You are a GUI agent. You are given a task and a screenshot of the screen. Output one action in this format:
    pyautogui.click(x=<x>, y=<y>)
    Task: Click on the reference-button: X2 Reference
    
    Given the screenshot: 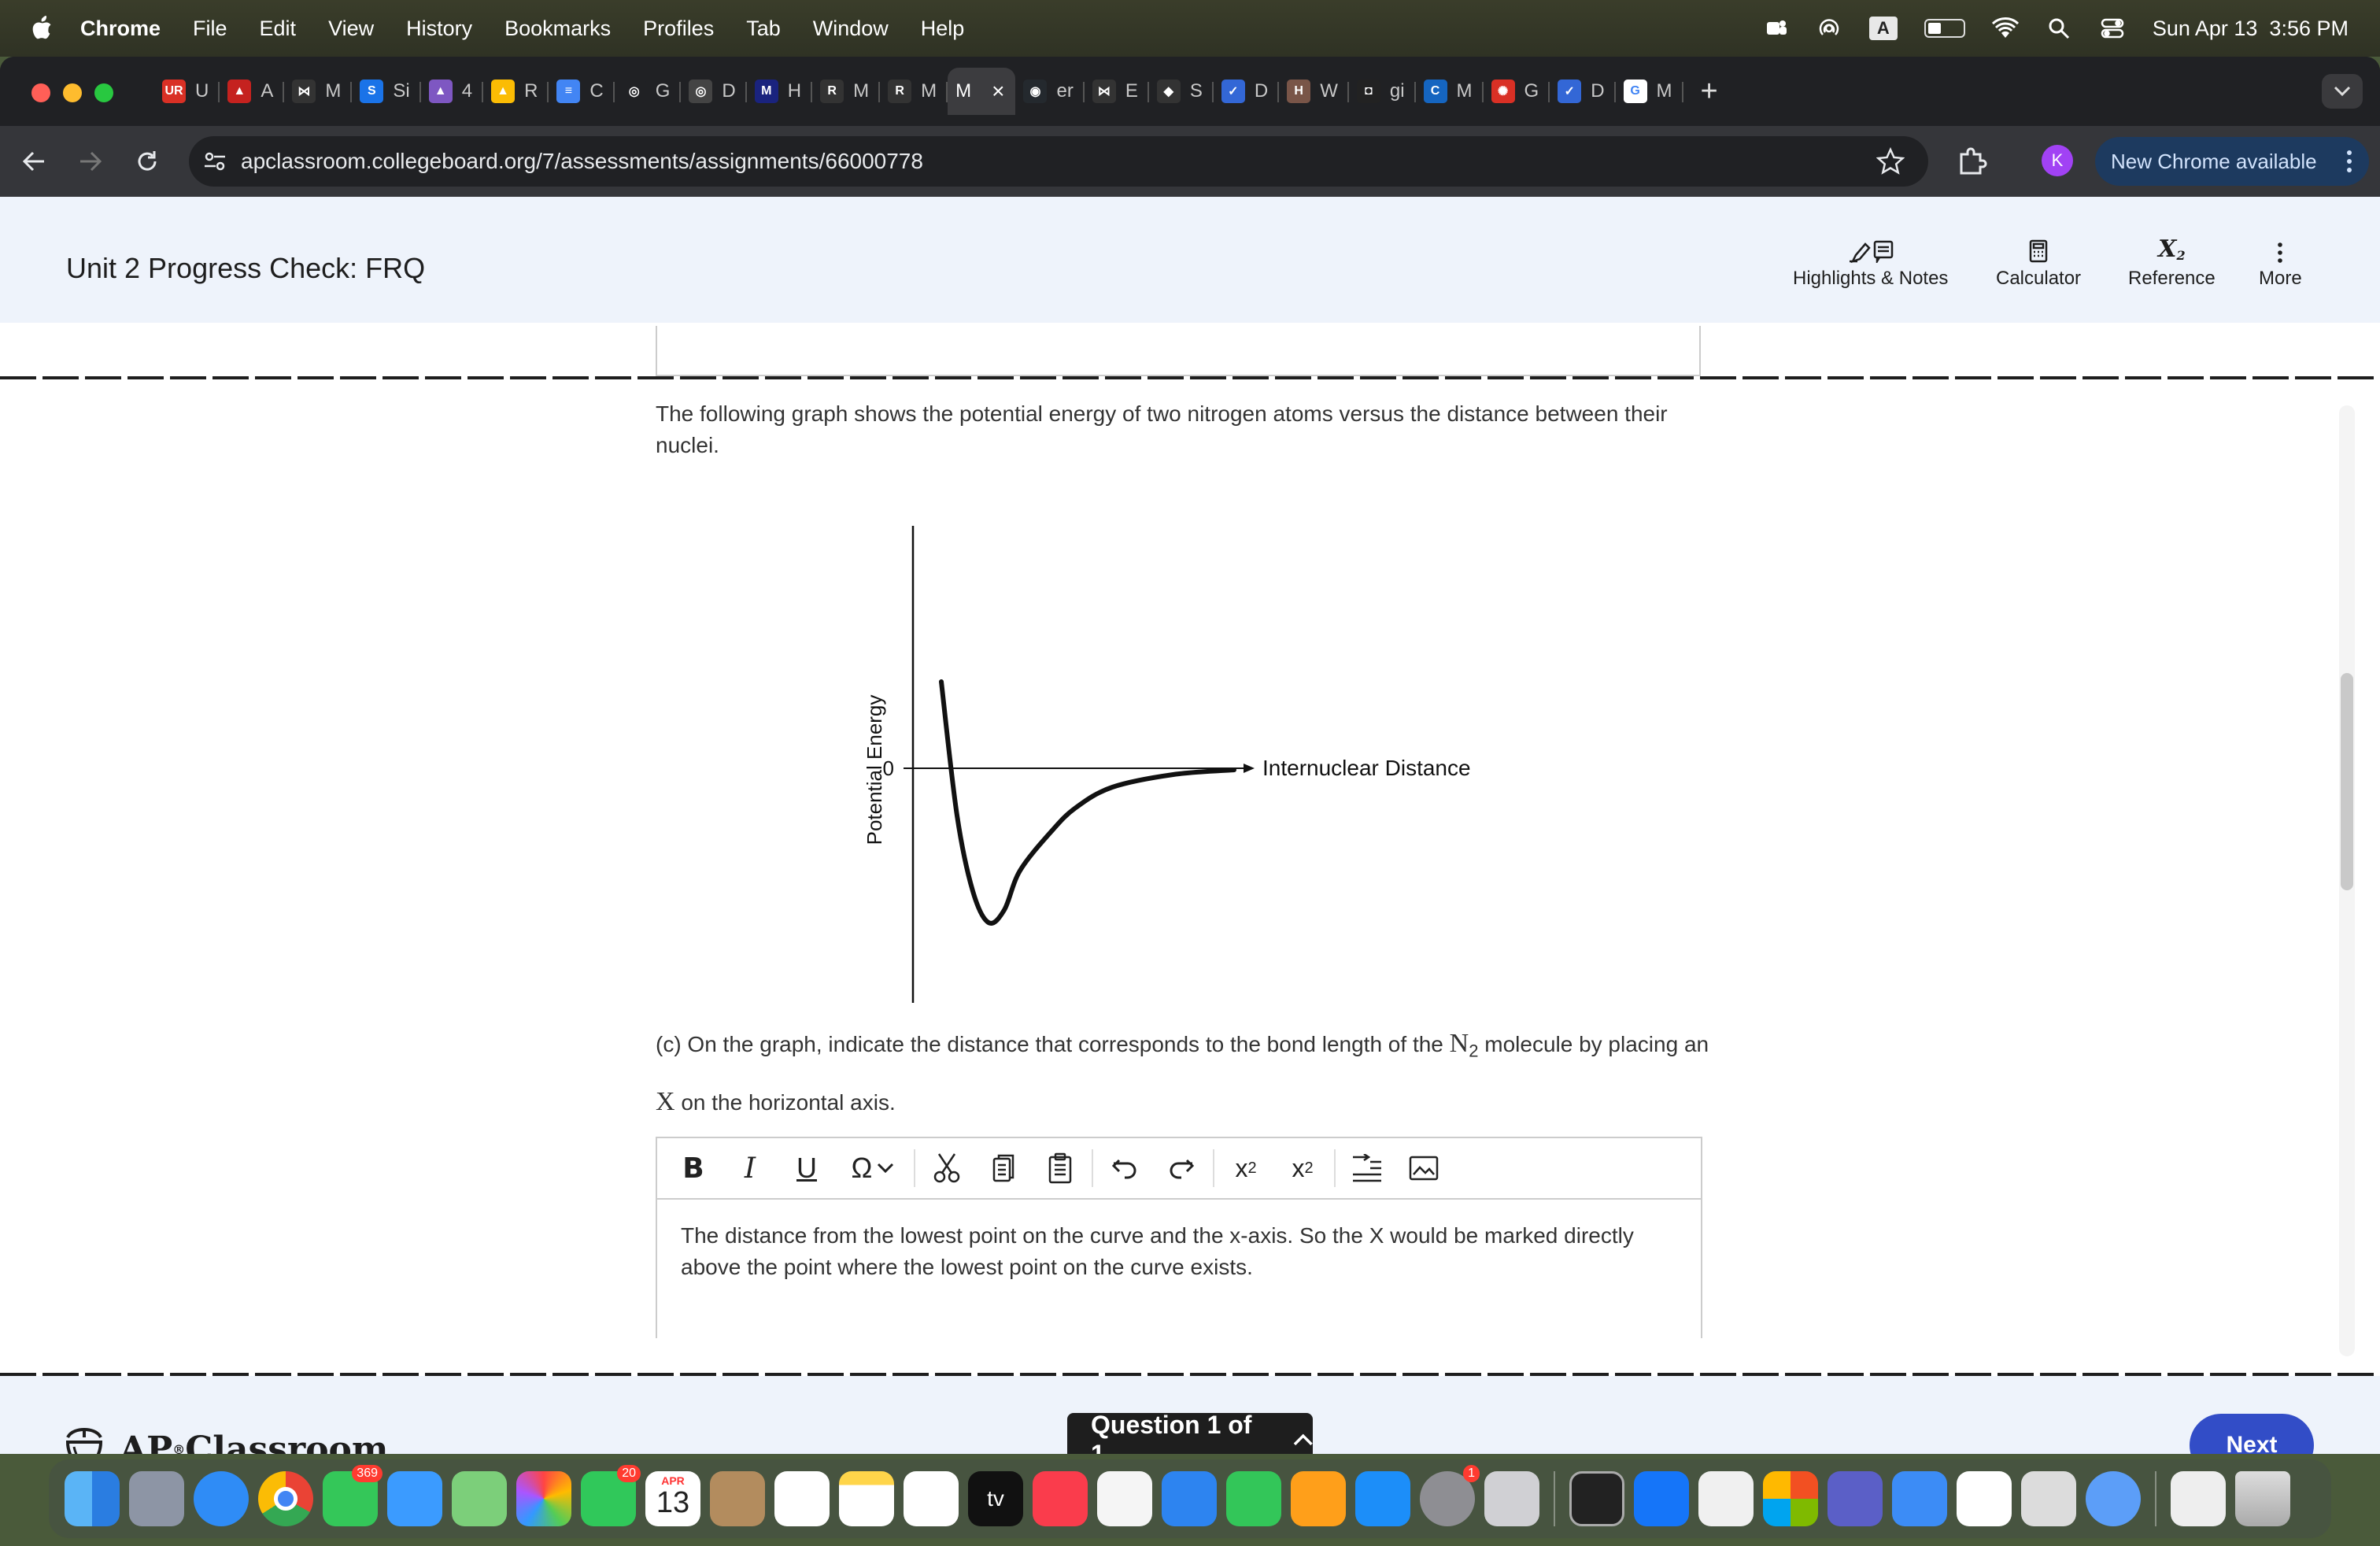 What is the action you would take?
    pyautogui.click(x=2172, y=262)
    